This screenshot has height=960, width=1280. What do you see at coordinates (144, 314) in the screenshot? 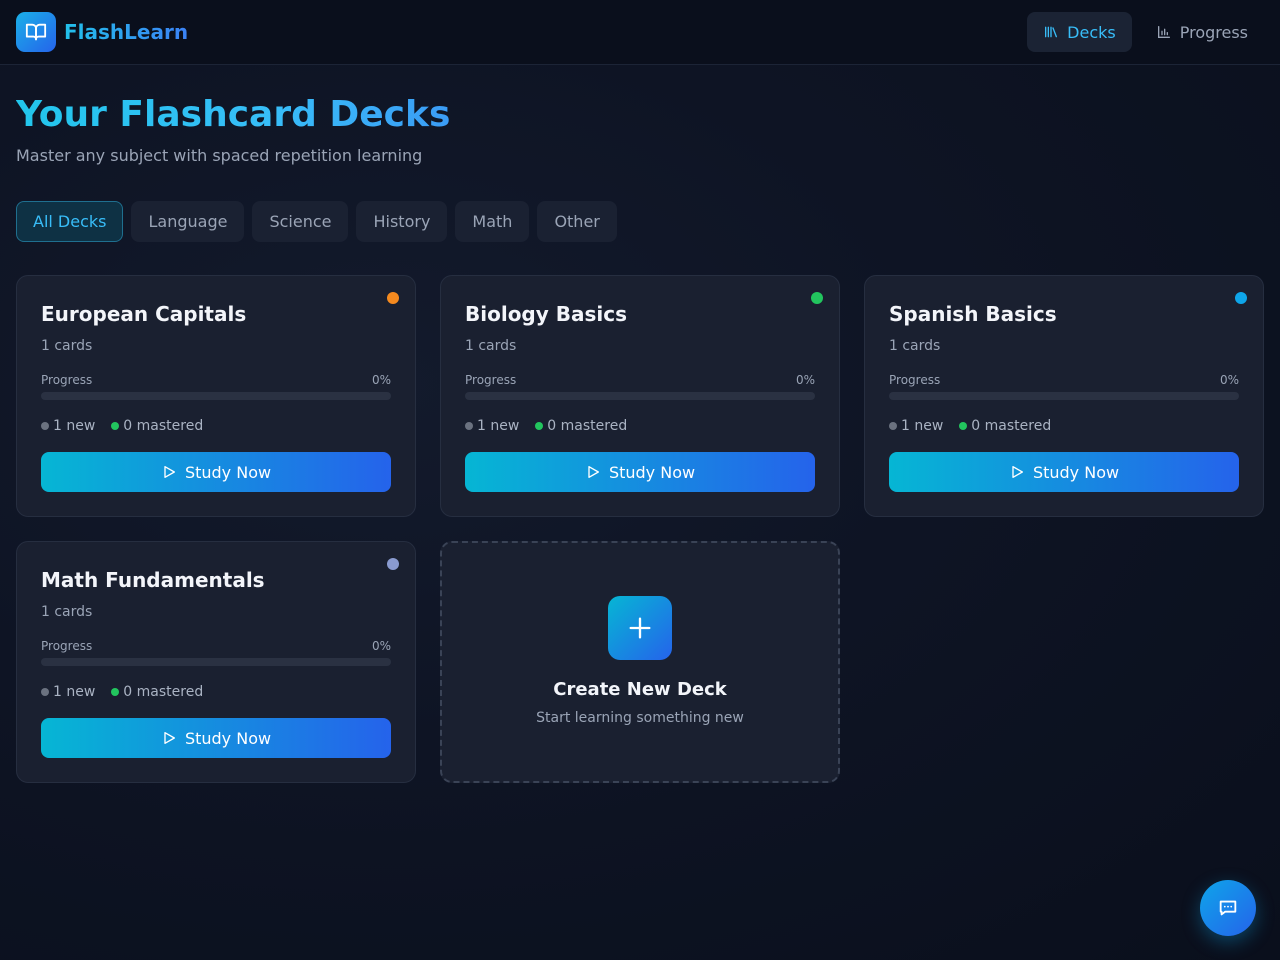
I see `deck-title: European Capitals` at bounding box center [144, 314].